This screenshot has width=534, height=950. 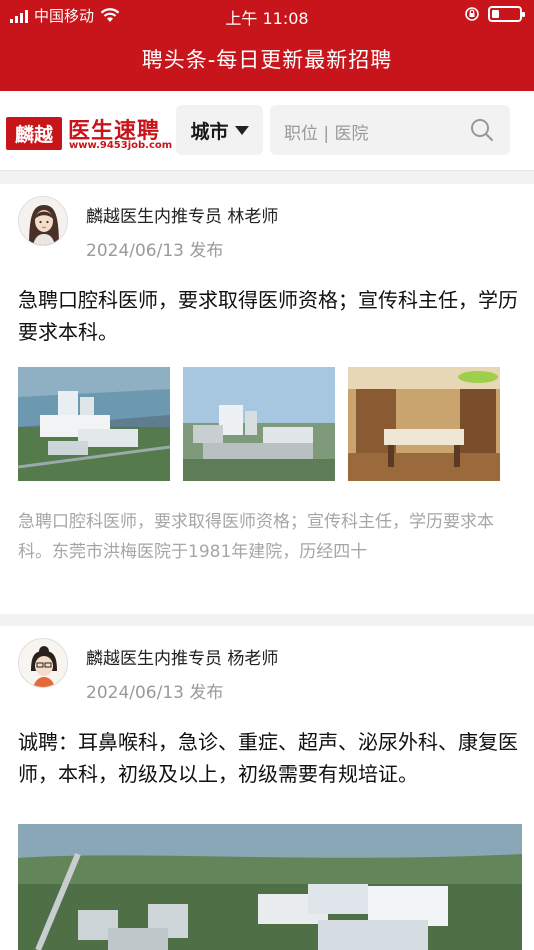 I want to click on search-icon, so click(x=482, y=130).